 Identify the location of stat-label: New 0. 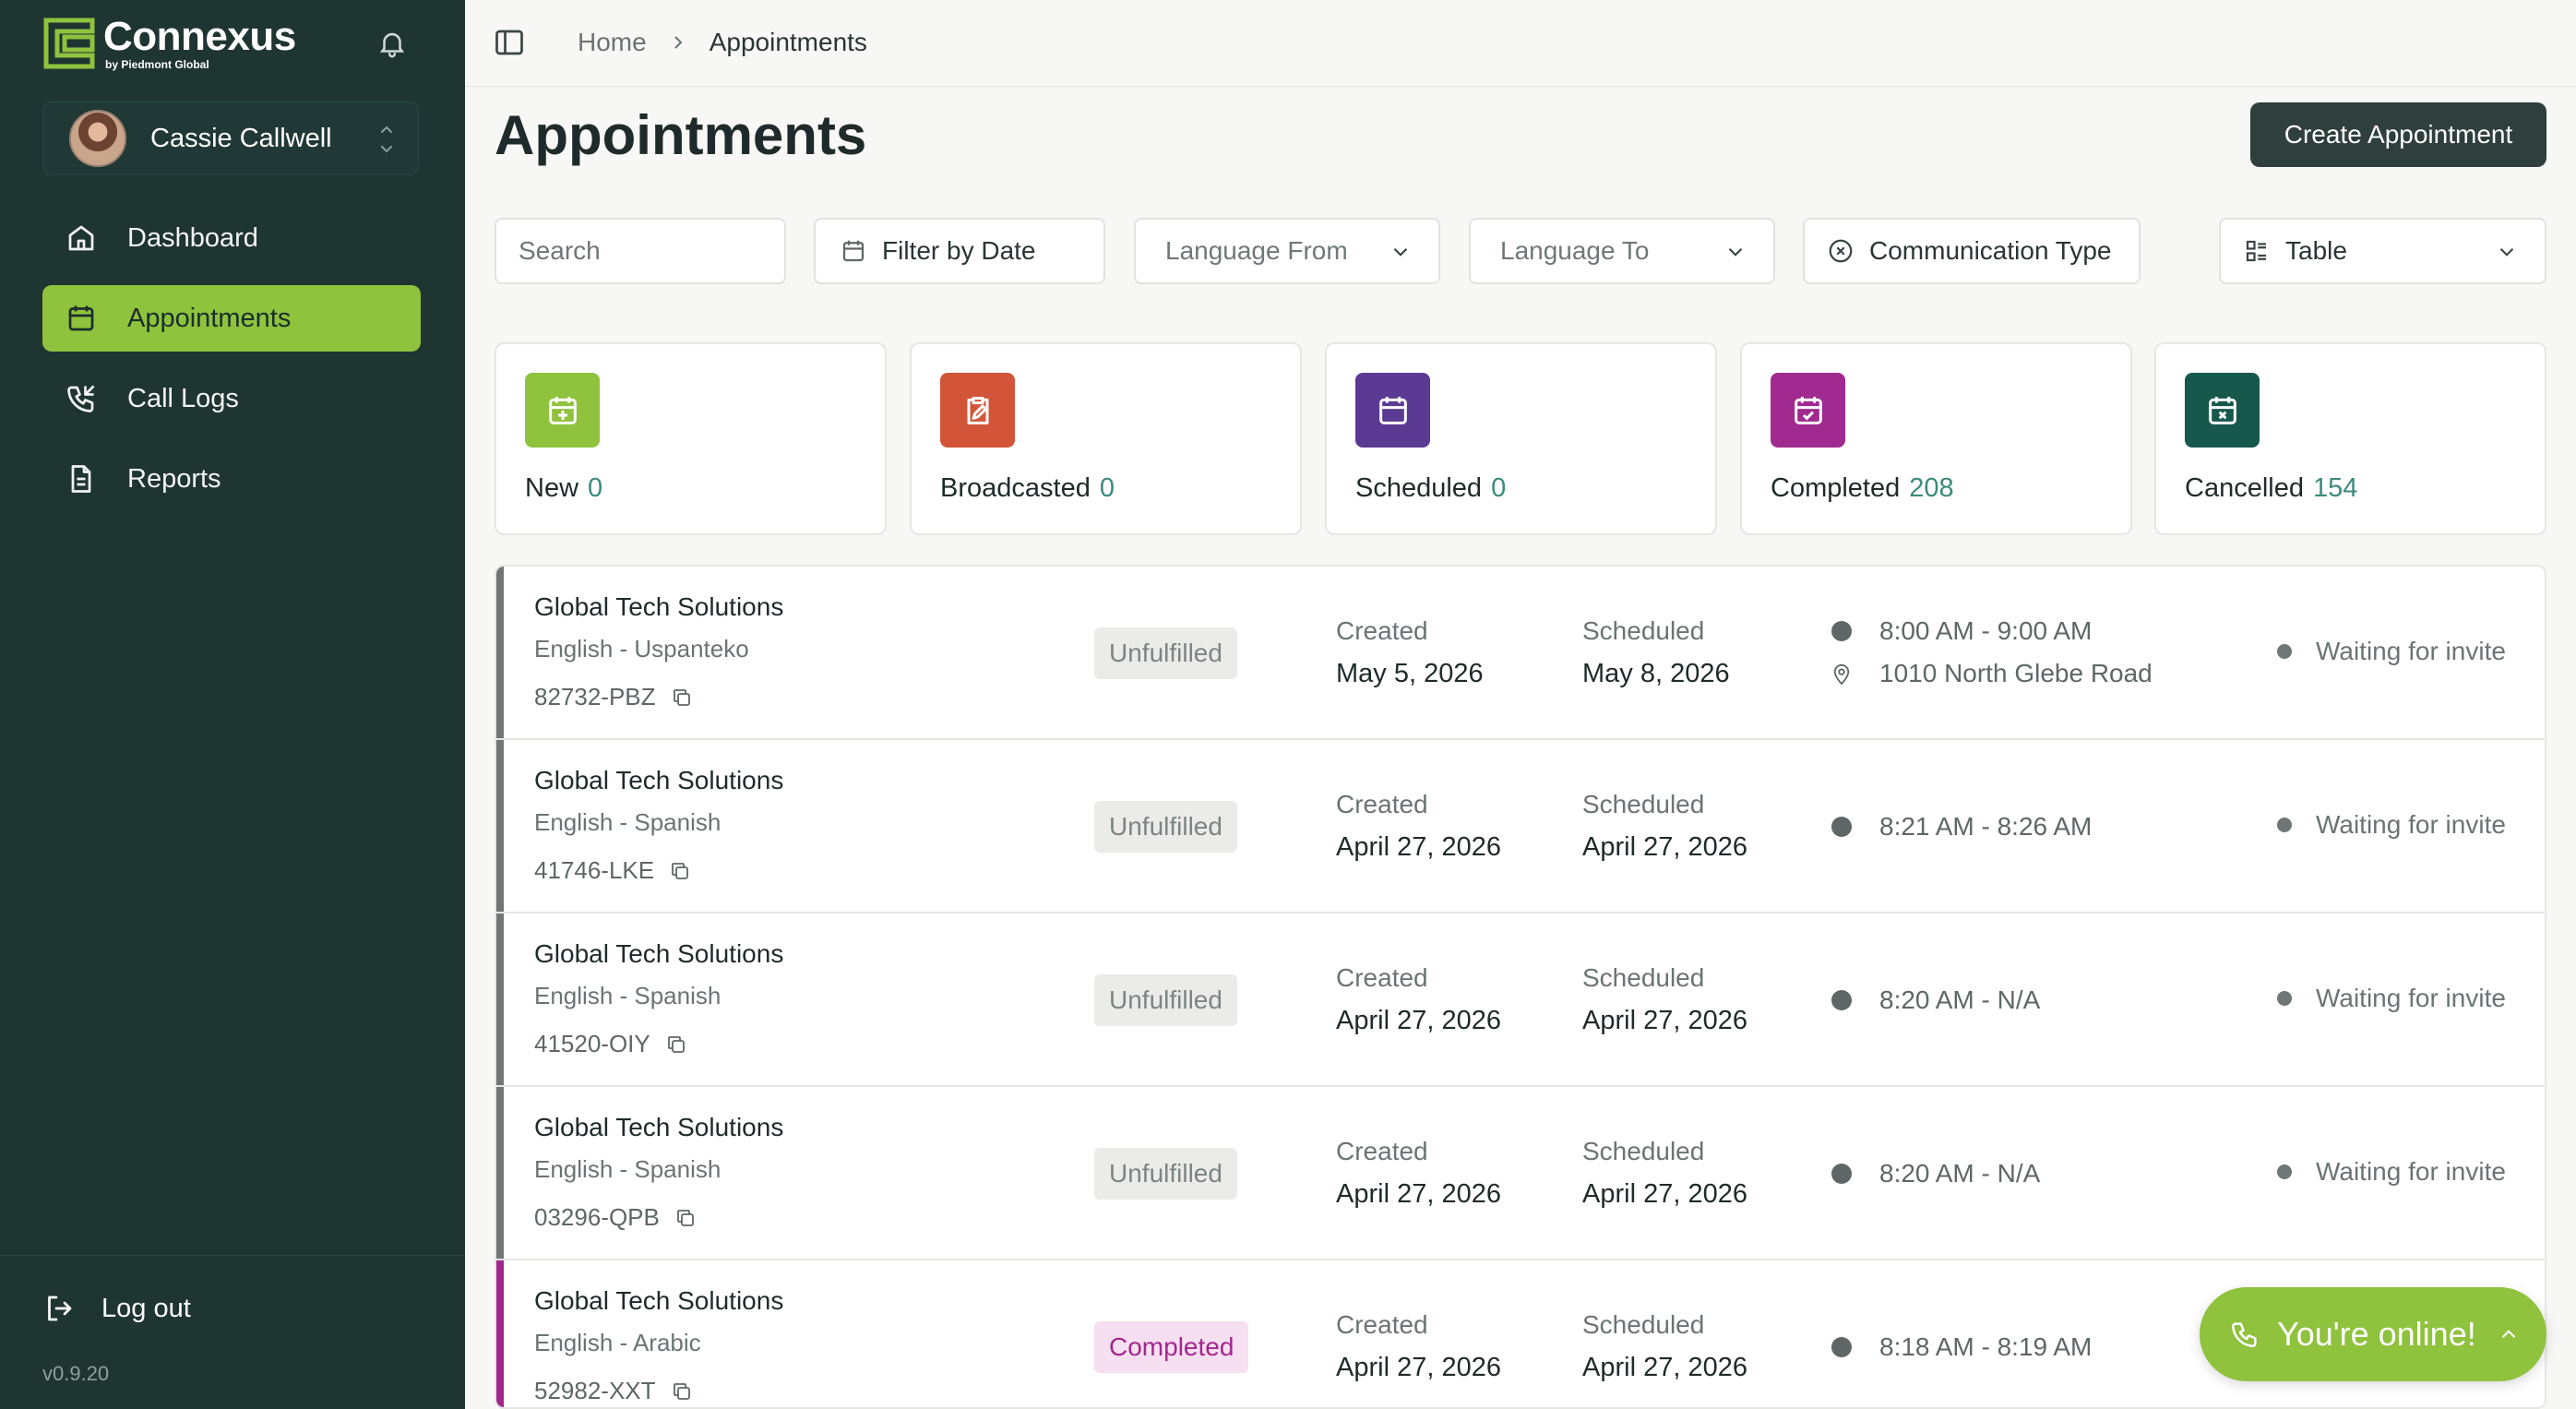
(564, 488).